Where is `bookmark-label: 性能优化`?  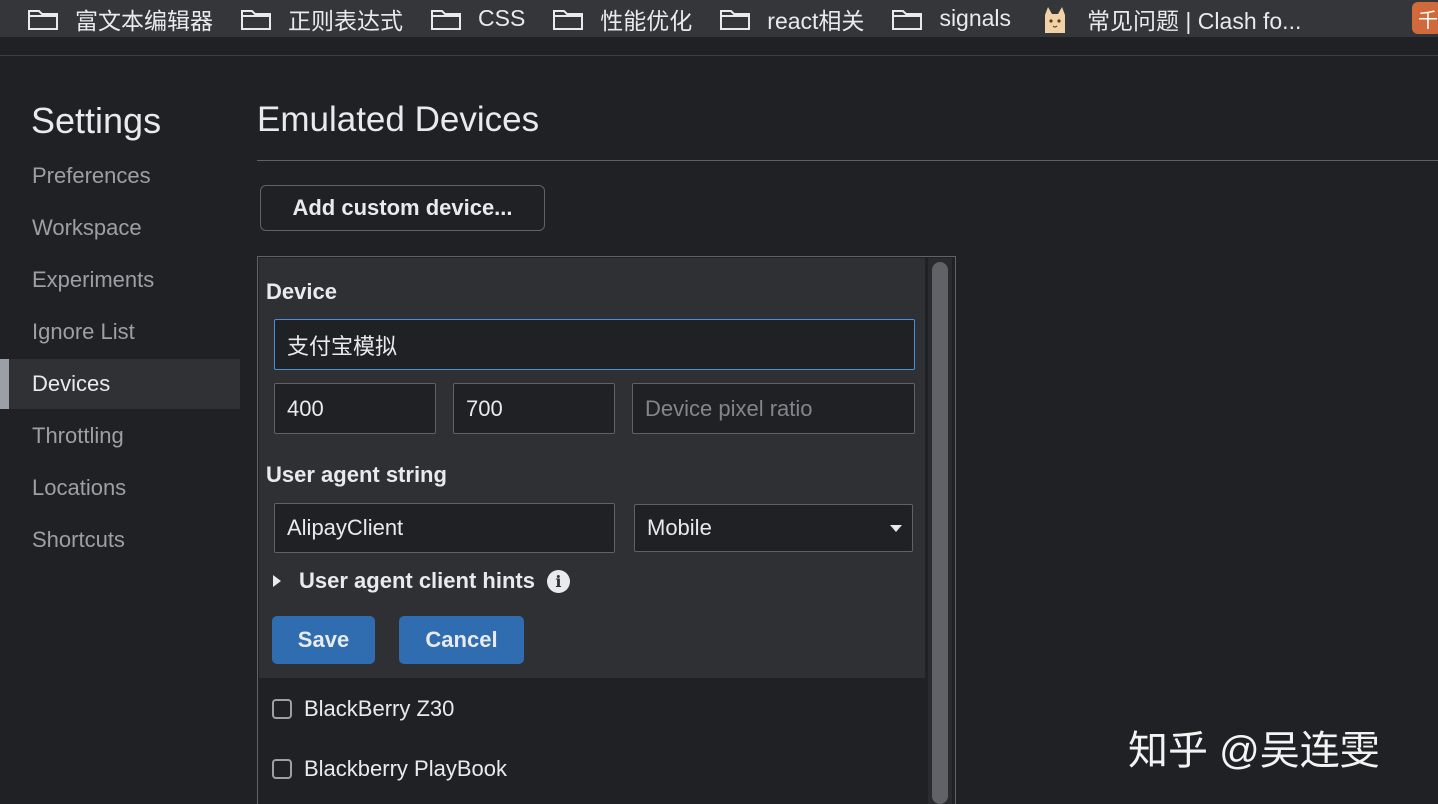 bookmark-label: 性能优化 is located at coordinates (646, 20).